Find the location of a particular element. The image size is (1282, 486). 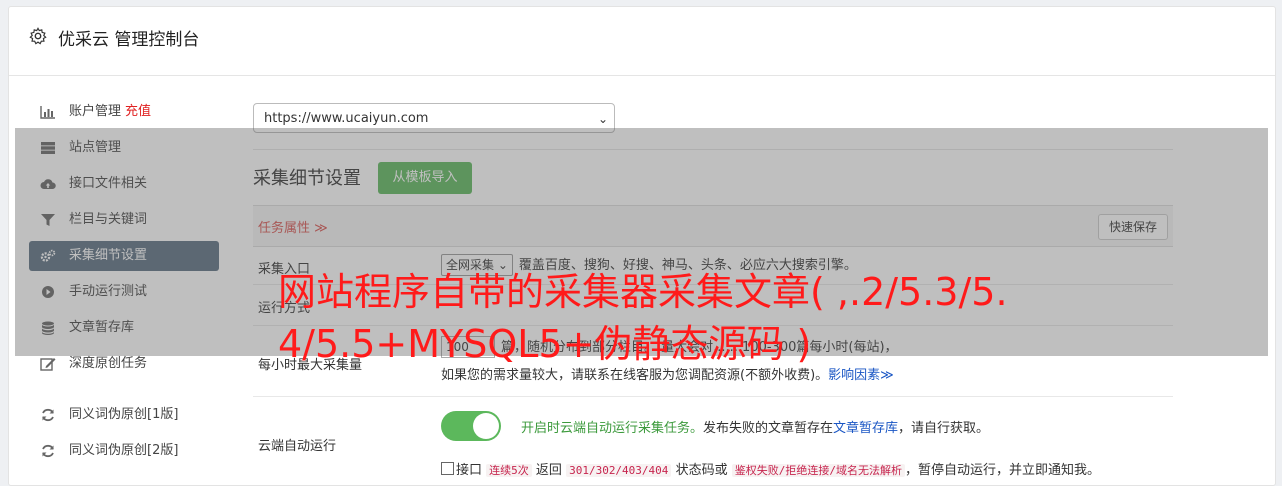

cloud-run-text1: 发布失败的文章暂存在 is located at coordinates (768, 428).